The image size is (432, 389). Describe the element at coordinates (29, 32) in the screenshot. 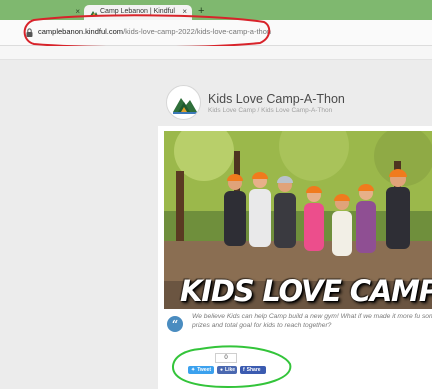

I see `lock-icon` at that location.